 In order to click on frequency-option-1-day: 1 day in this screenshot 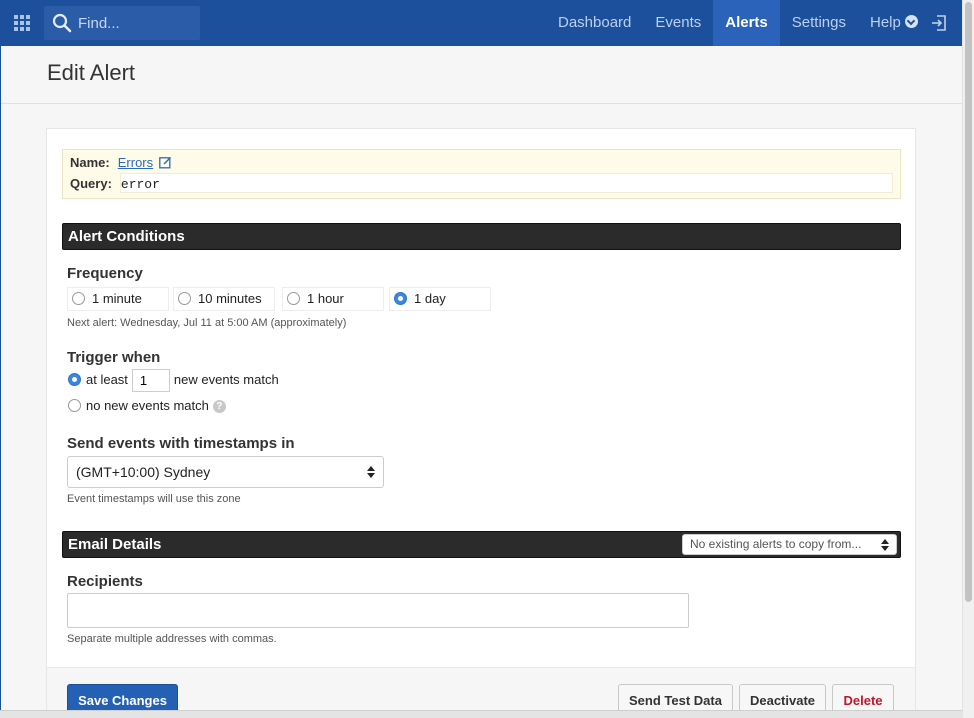, I will do `click(440, 299)`.